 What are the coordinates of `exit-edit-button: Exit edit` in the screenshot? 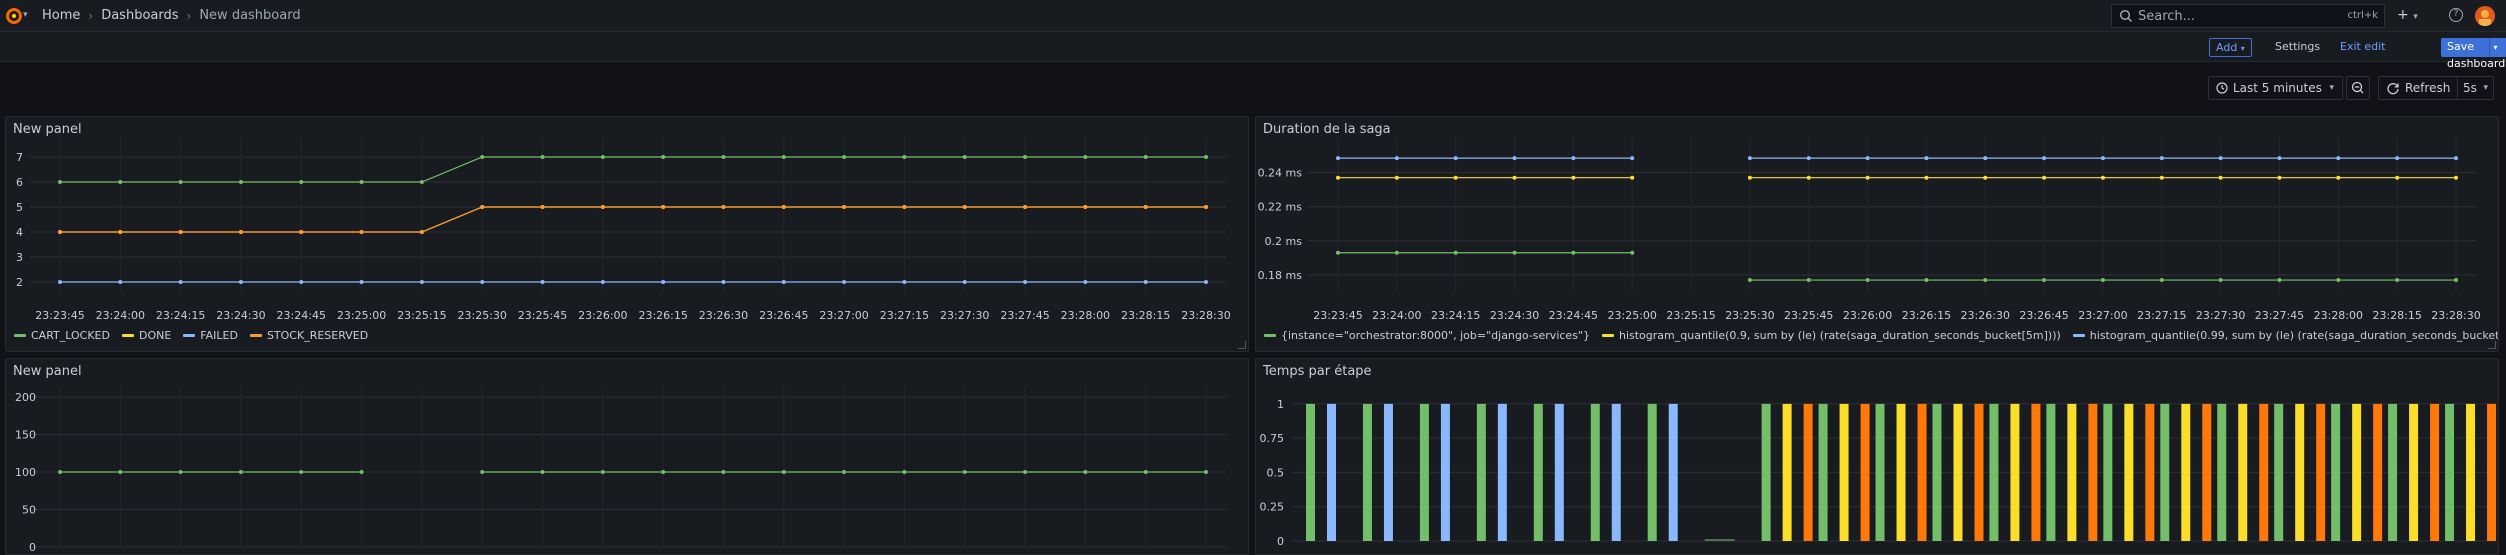 It's located at (2362, 47).